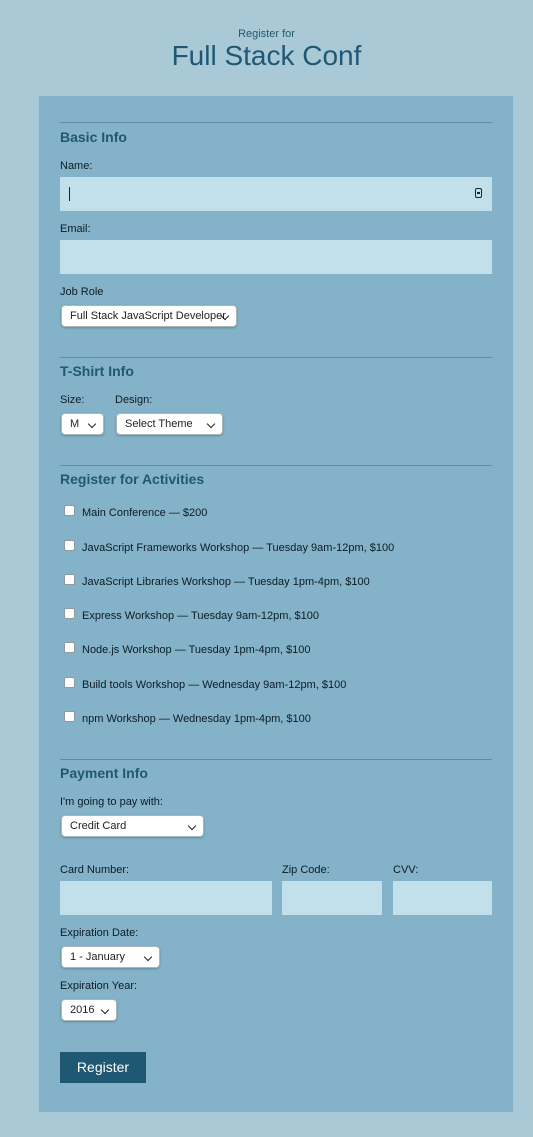 The image size is (533, 1137). I want to click on exp-month-select: 1 - January, so click(110, 957).